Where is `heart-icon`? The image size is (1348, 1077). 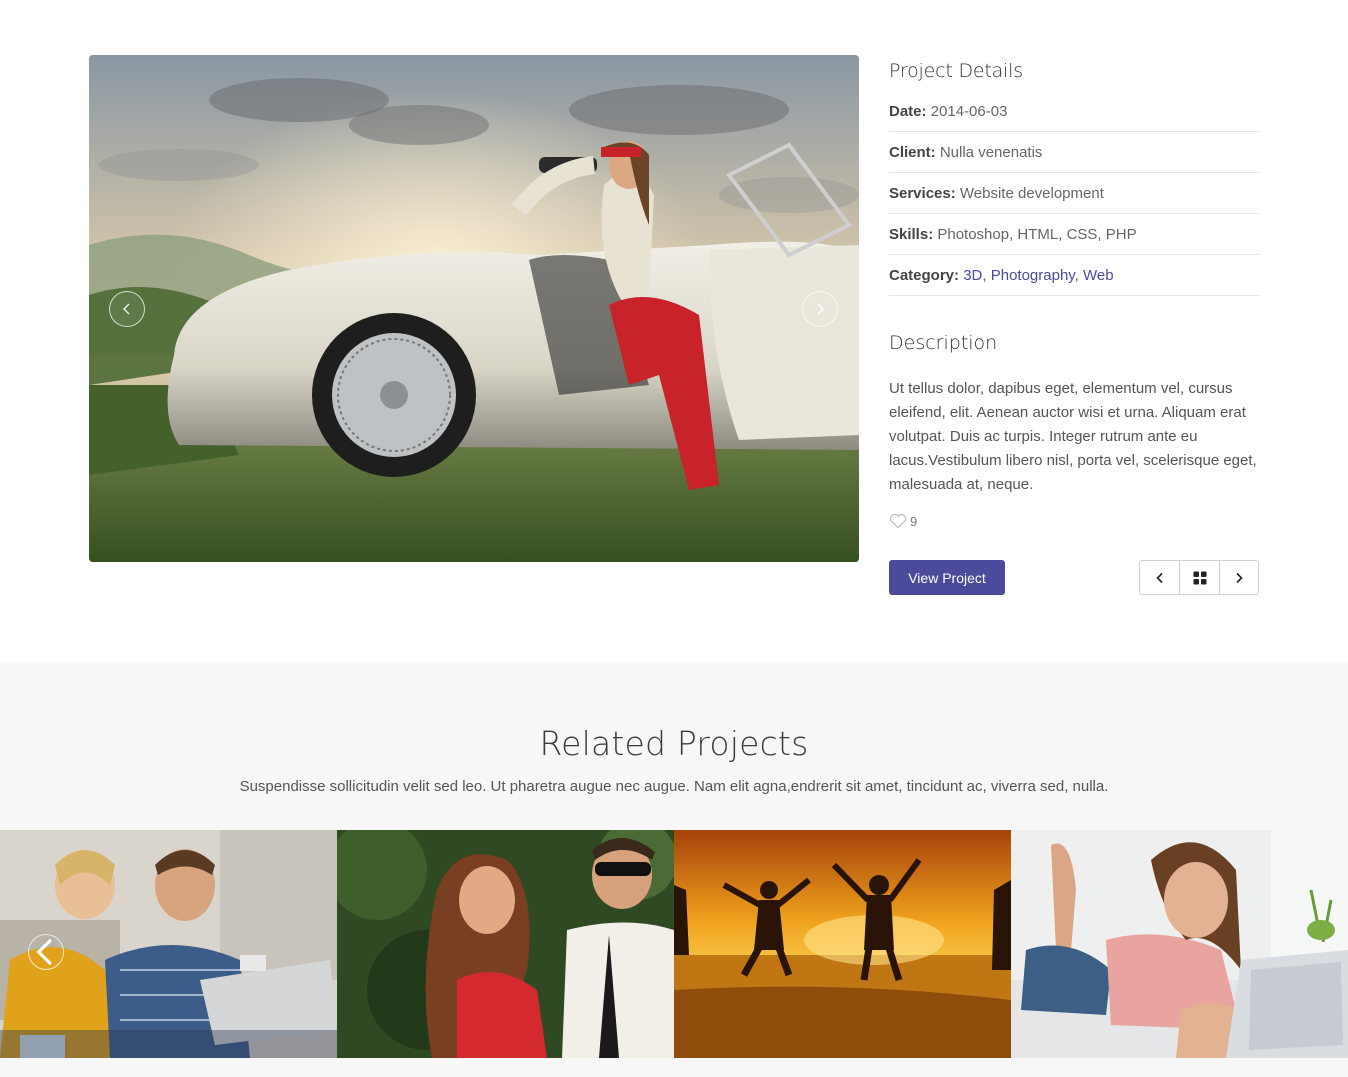
heart-icon is located at coordinates (898, 521).